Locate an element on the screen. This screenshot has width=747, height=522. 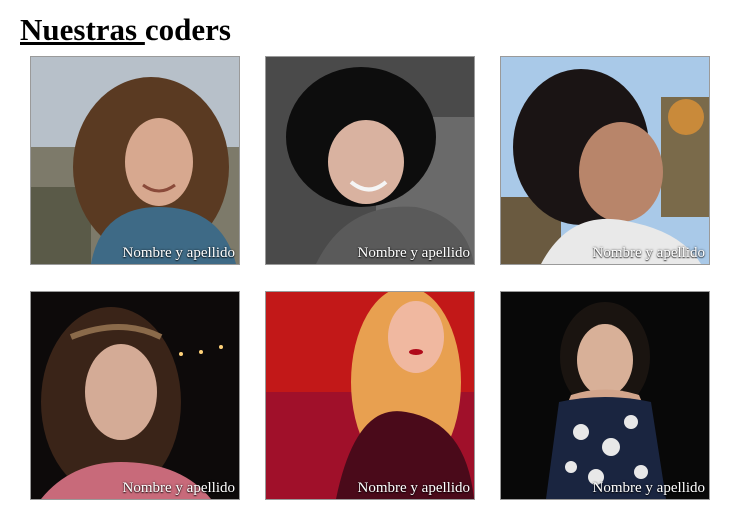
coder-card-4: Nombre y apellido is located at coordinates (135, 395).